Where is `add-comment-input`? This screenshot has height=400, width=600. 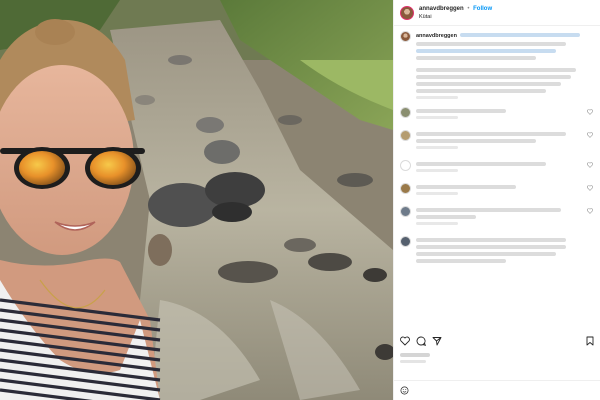 add-comment-input is located at coordinates (489, 390).